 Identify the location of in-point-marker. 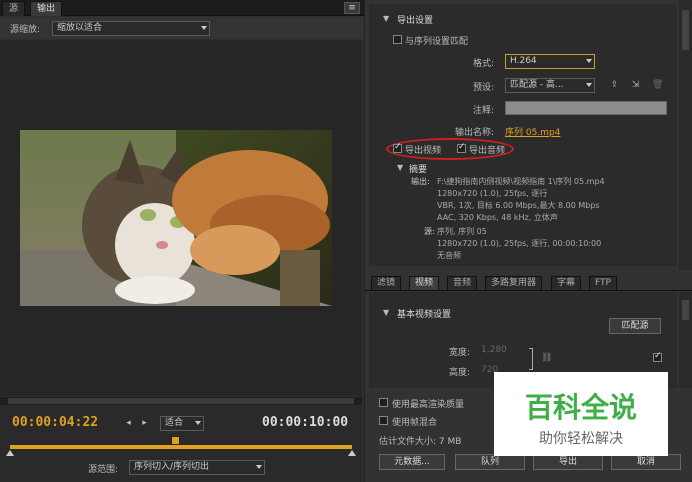
(10, 453).